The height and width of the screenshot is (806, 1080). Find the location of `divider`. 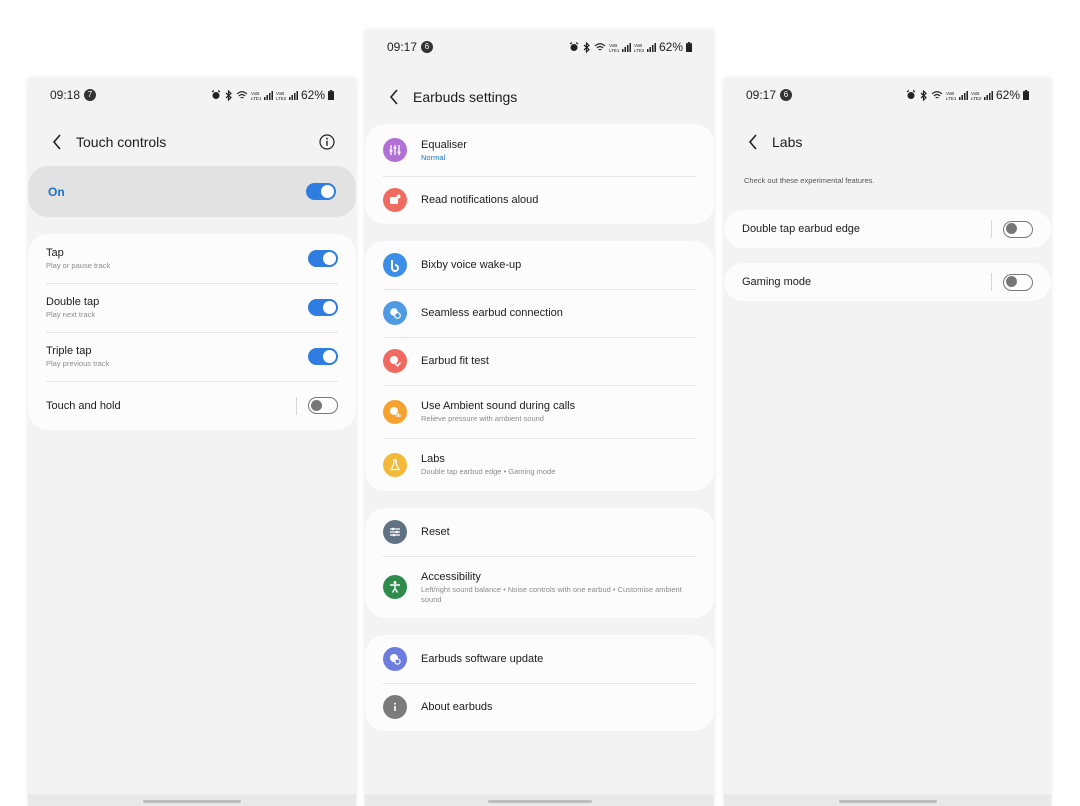

divider is located at coordinates (991, 282).